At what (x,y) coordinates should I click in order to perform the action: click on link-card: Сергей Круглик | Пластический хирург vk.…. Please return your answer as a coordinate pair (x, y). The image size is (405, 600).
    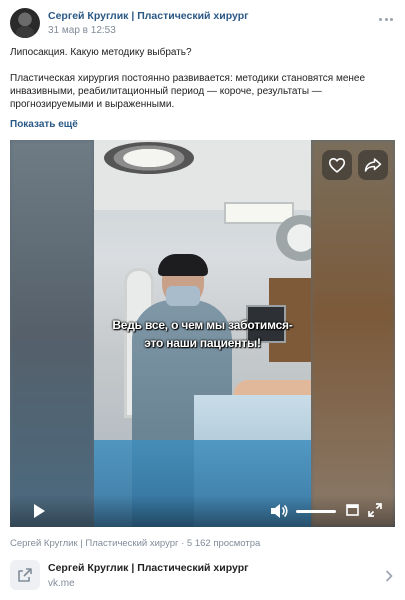
    Looking at the image, I should click on (202, 578).